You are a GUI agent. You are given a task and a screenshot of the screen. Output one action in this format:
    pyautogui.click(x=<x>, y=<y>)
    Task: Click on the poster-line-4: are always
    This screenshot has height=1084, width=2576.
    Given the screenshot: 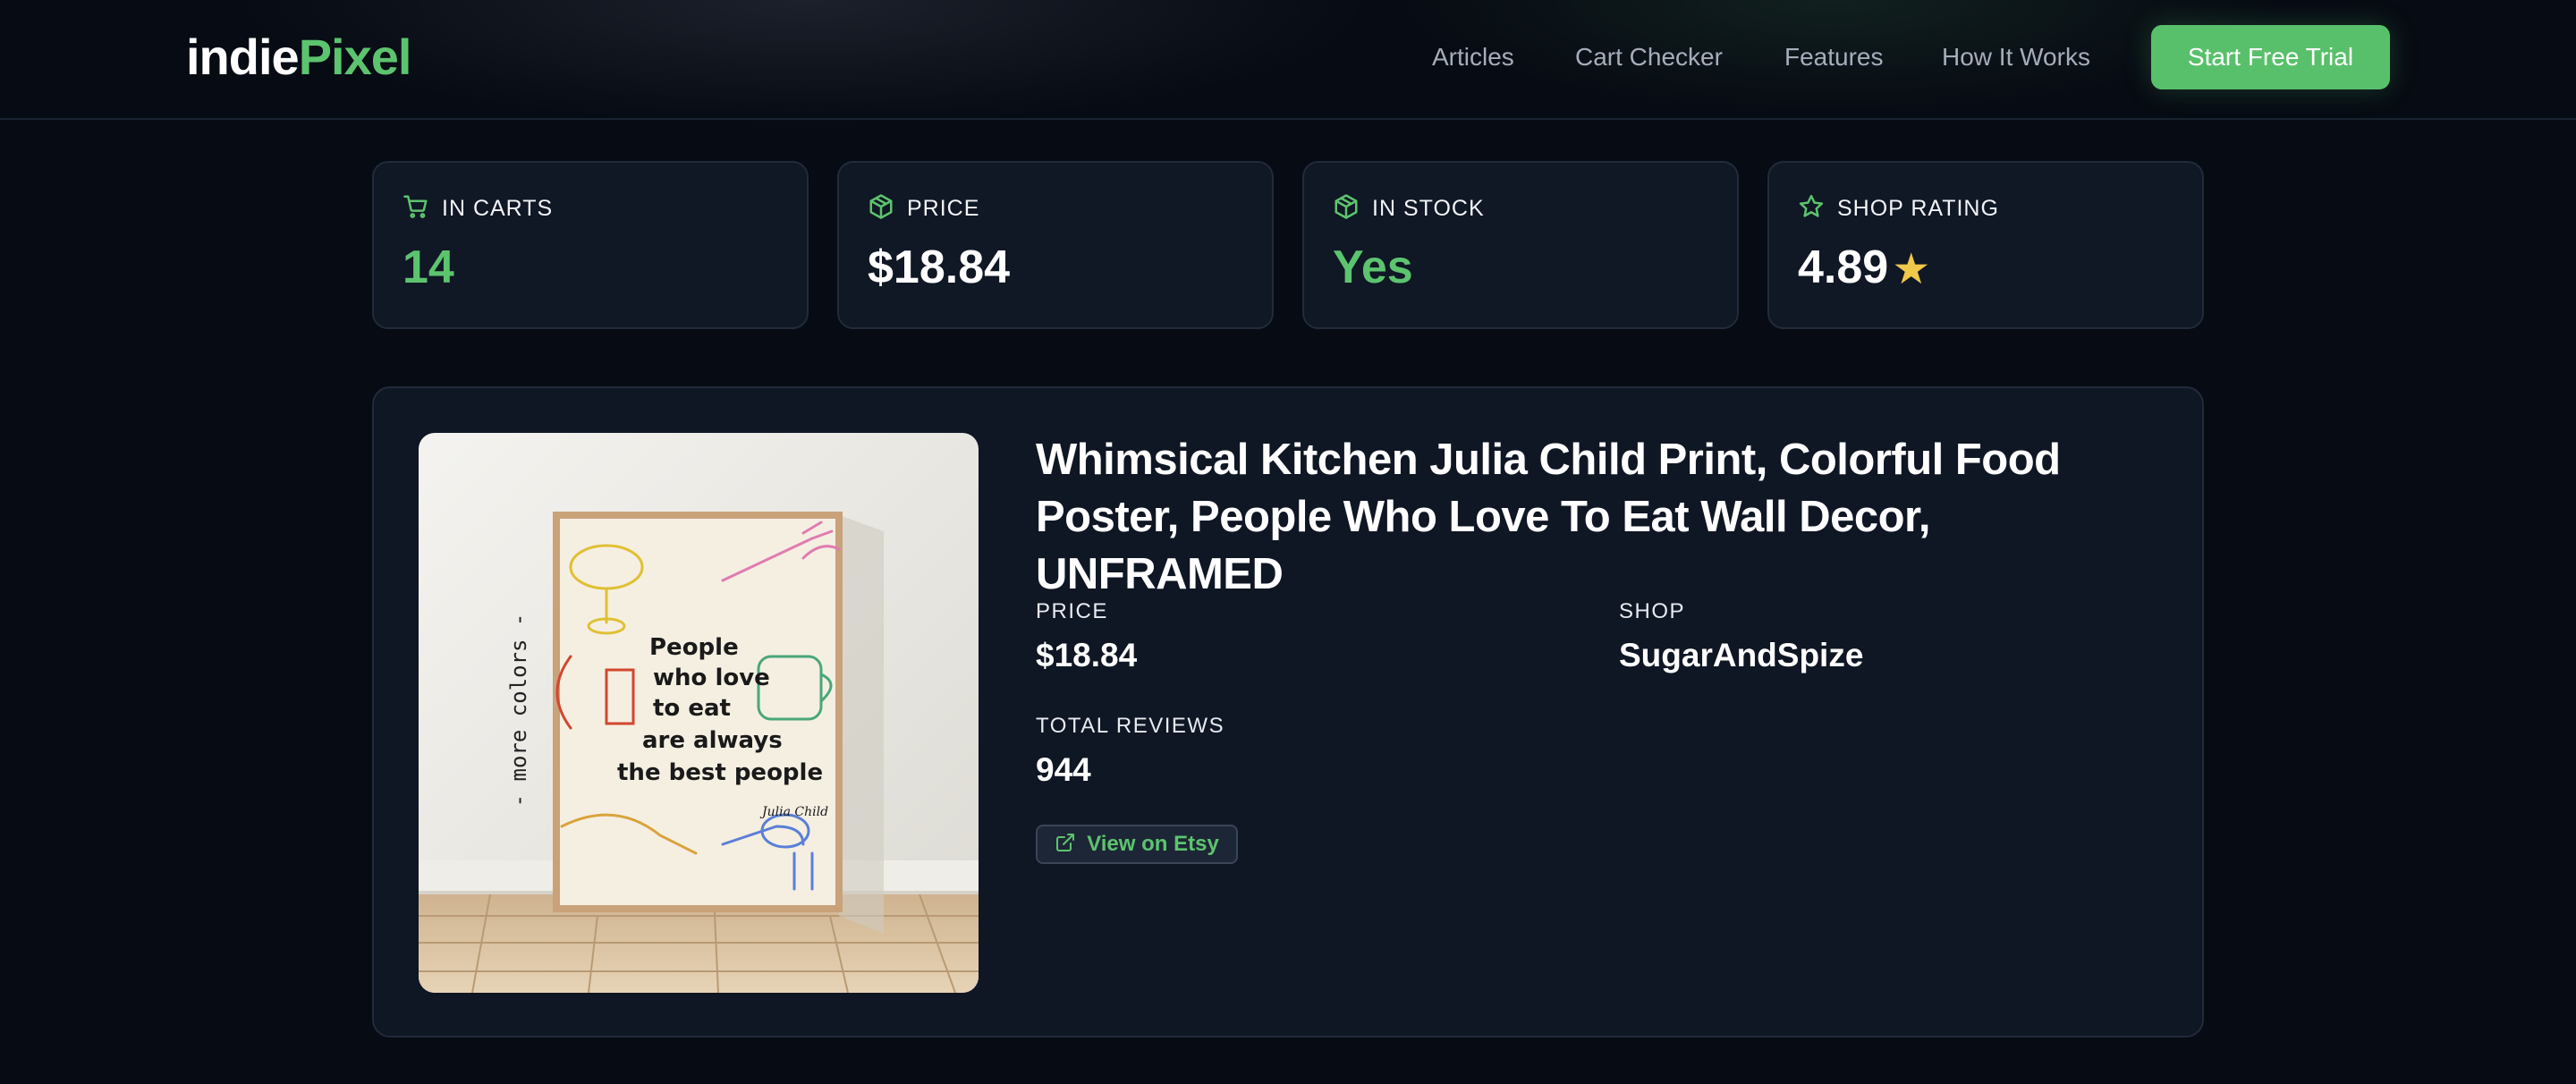 What is the action you would take?
    pyautogui.click(x=712, y=740)
    